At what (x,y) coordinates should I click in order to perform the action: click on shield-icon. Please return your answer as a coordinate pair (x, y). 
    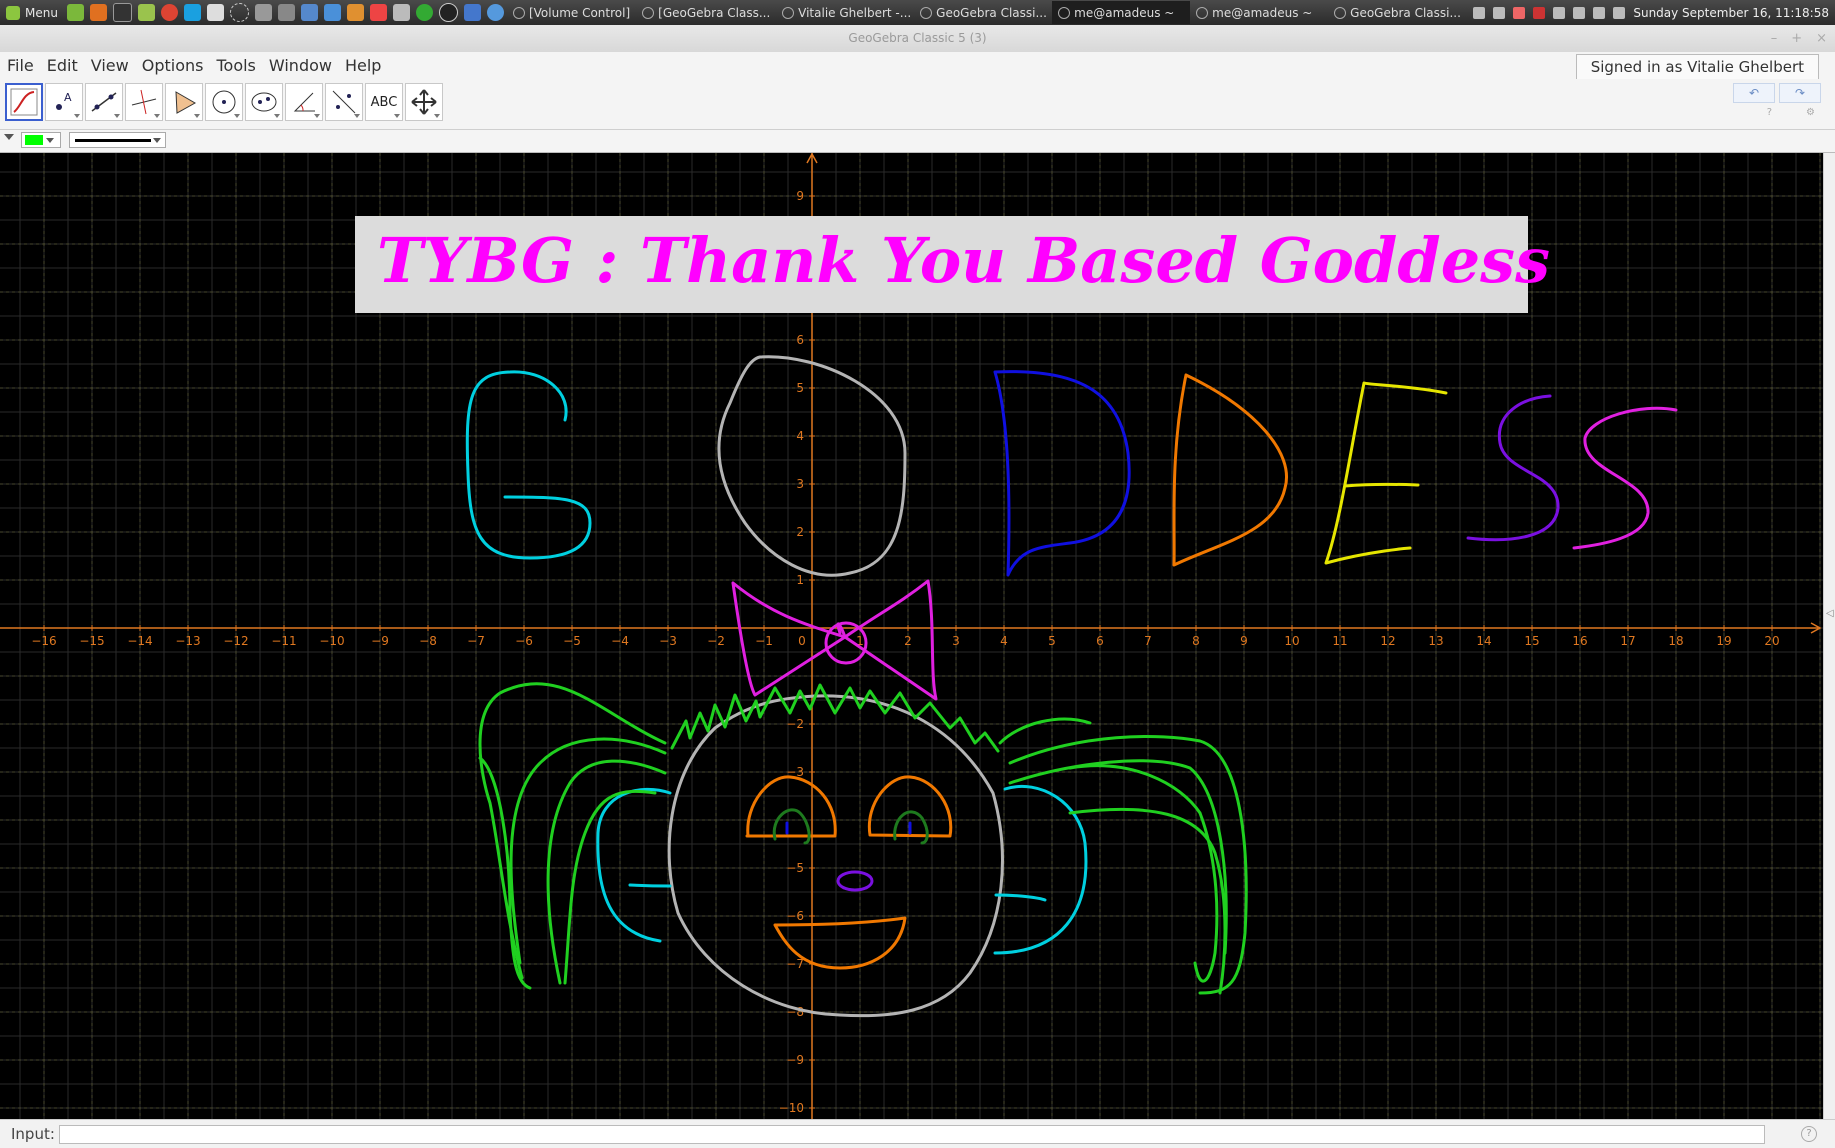
    Looking at the image, I should click on (1499, 12).